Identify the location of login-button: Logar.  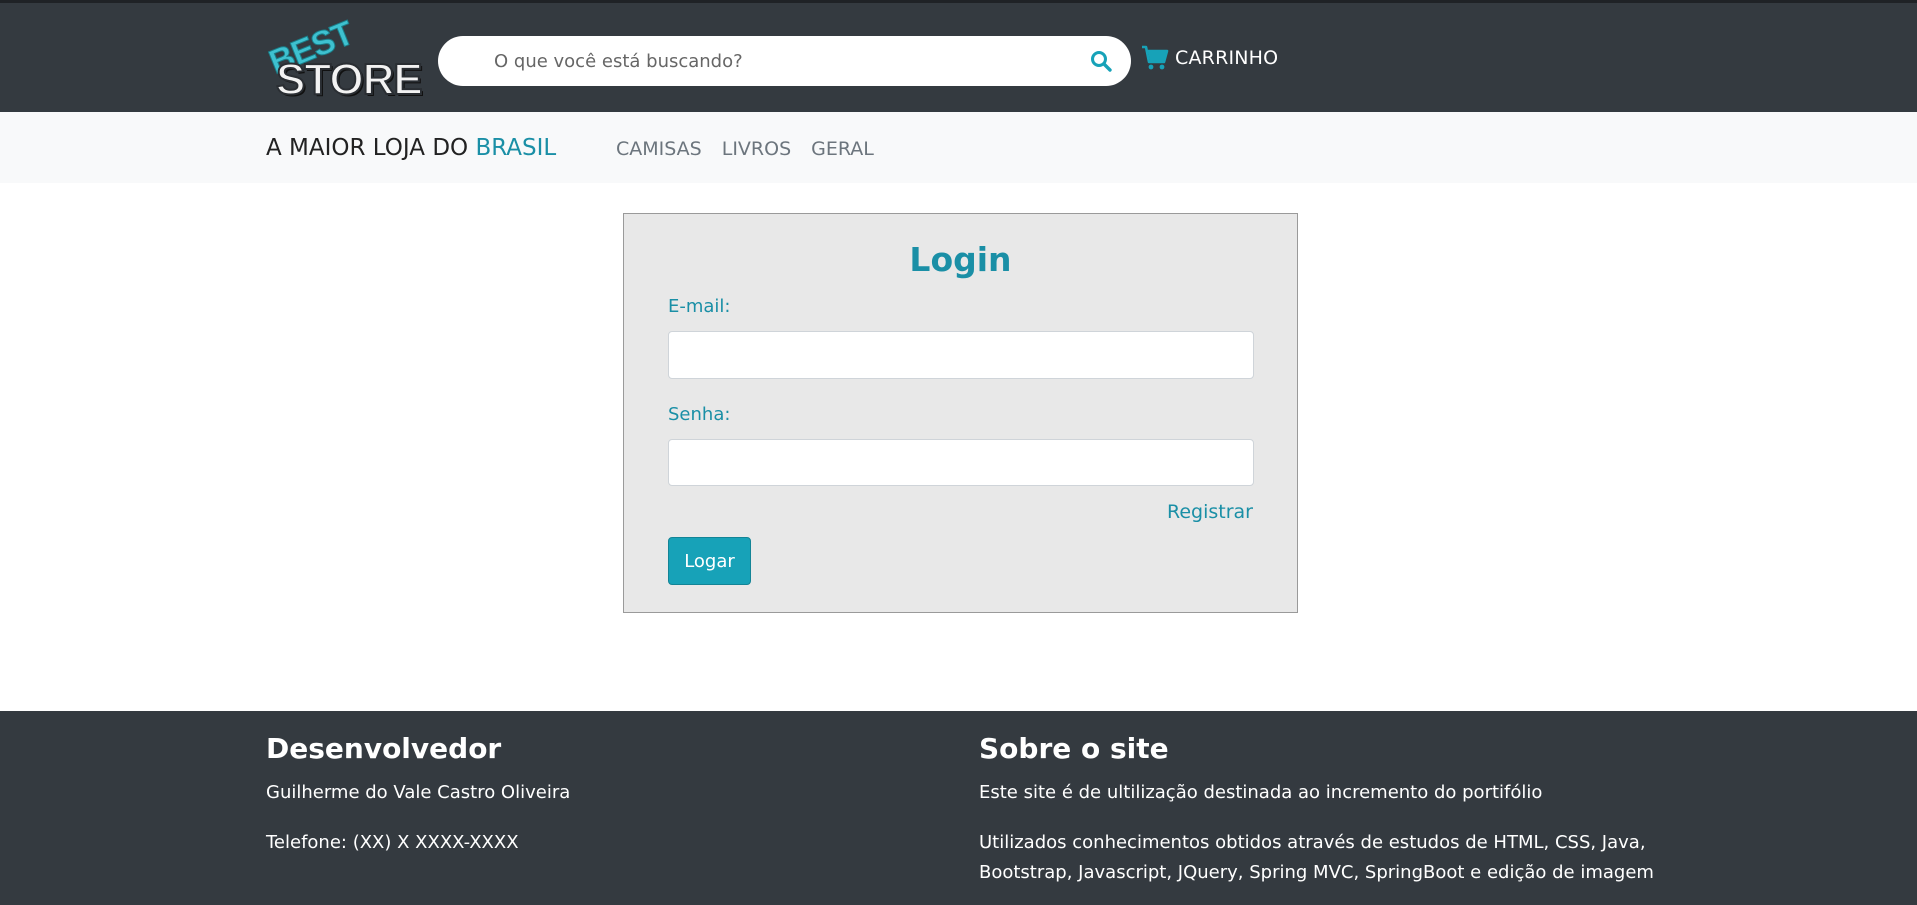
(709, 561).